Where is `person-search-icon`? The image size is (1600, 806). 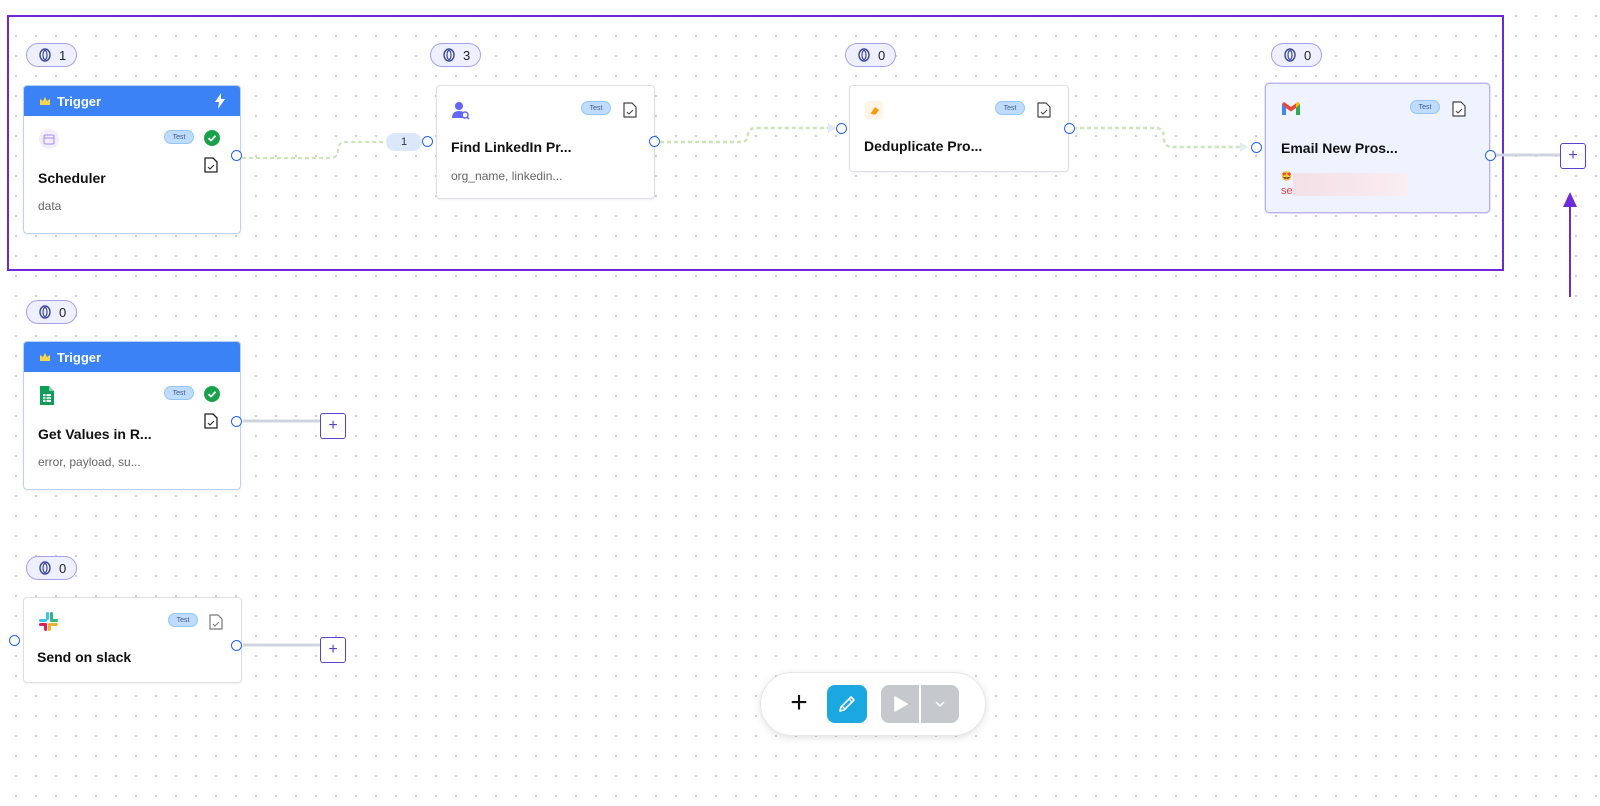 person-search-icon is located at coordinates (461, 111).